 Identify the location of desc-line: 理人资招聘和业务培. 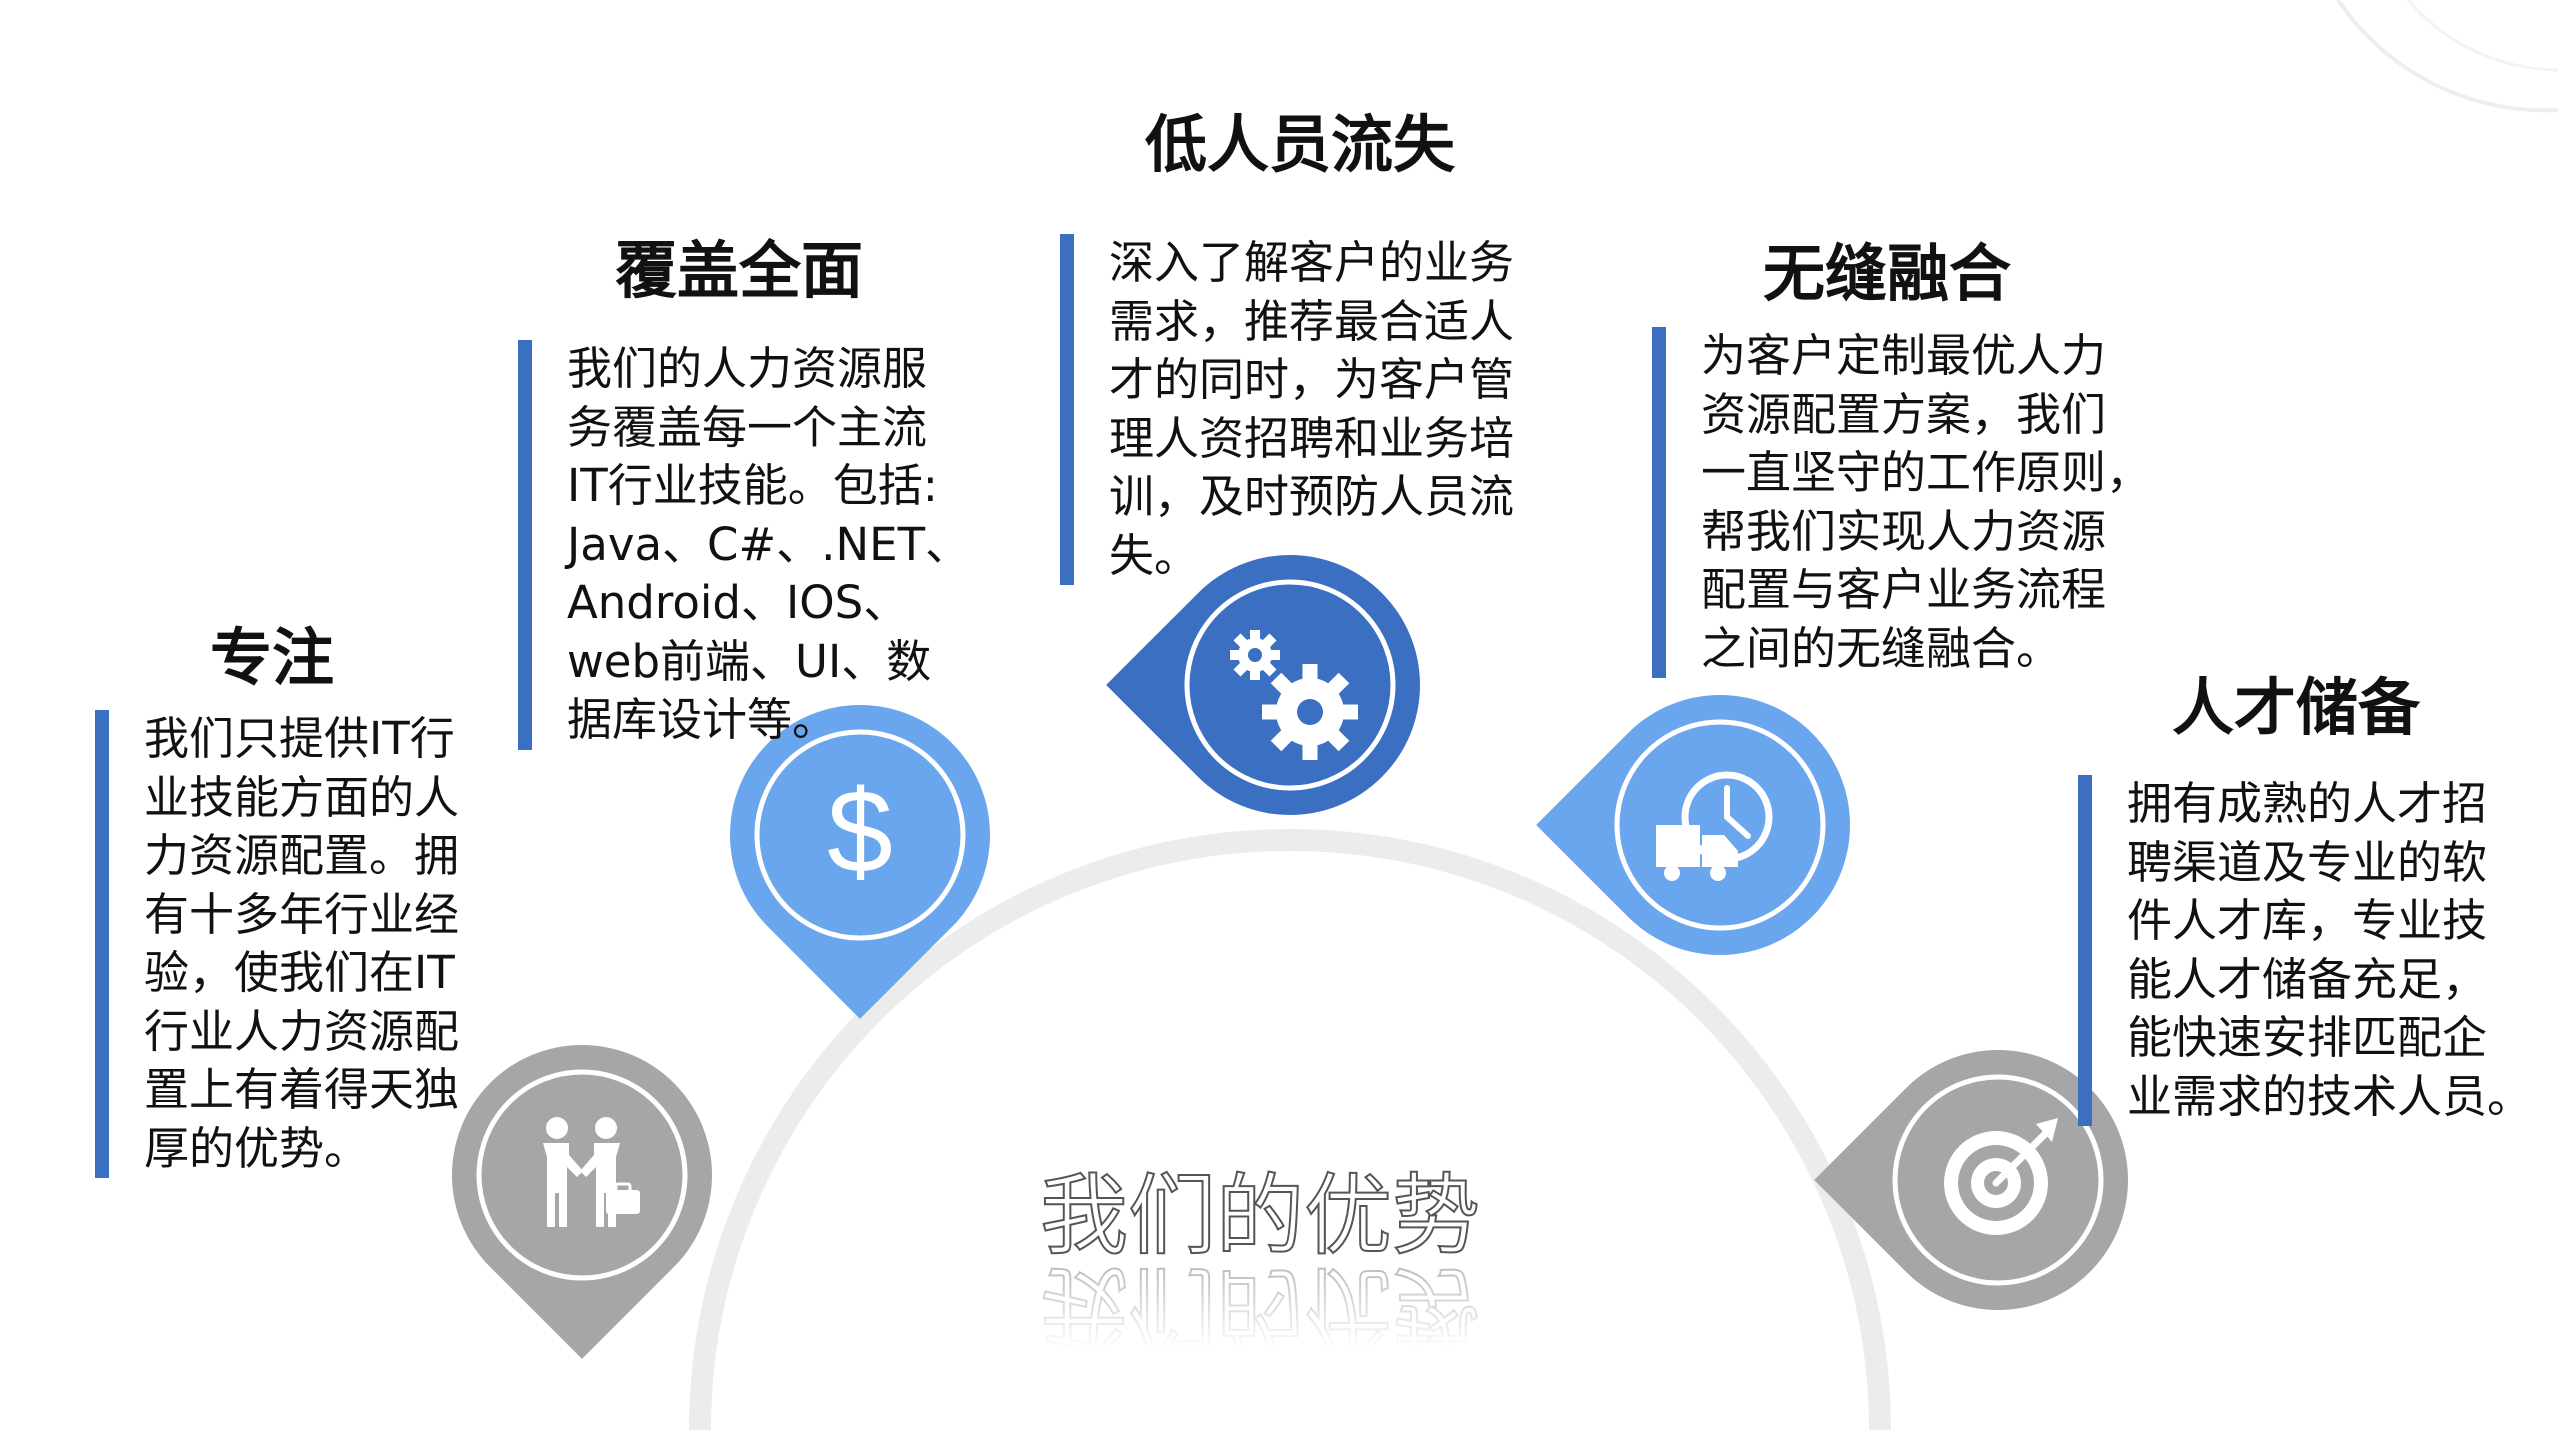
(1312, 438).